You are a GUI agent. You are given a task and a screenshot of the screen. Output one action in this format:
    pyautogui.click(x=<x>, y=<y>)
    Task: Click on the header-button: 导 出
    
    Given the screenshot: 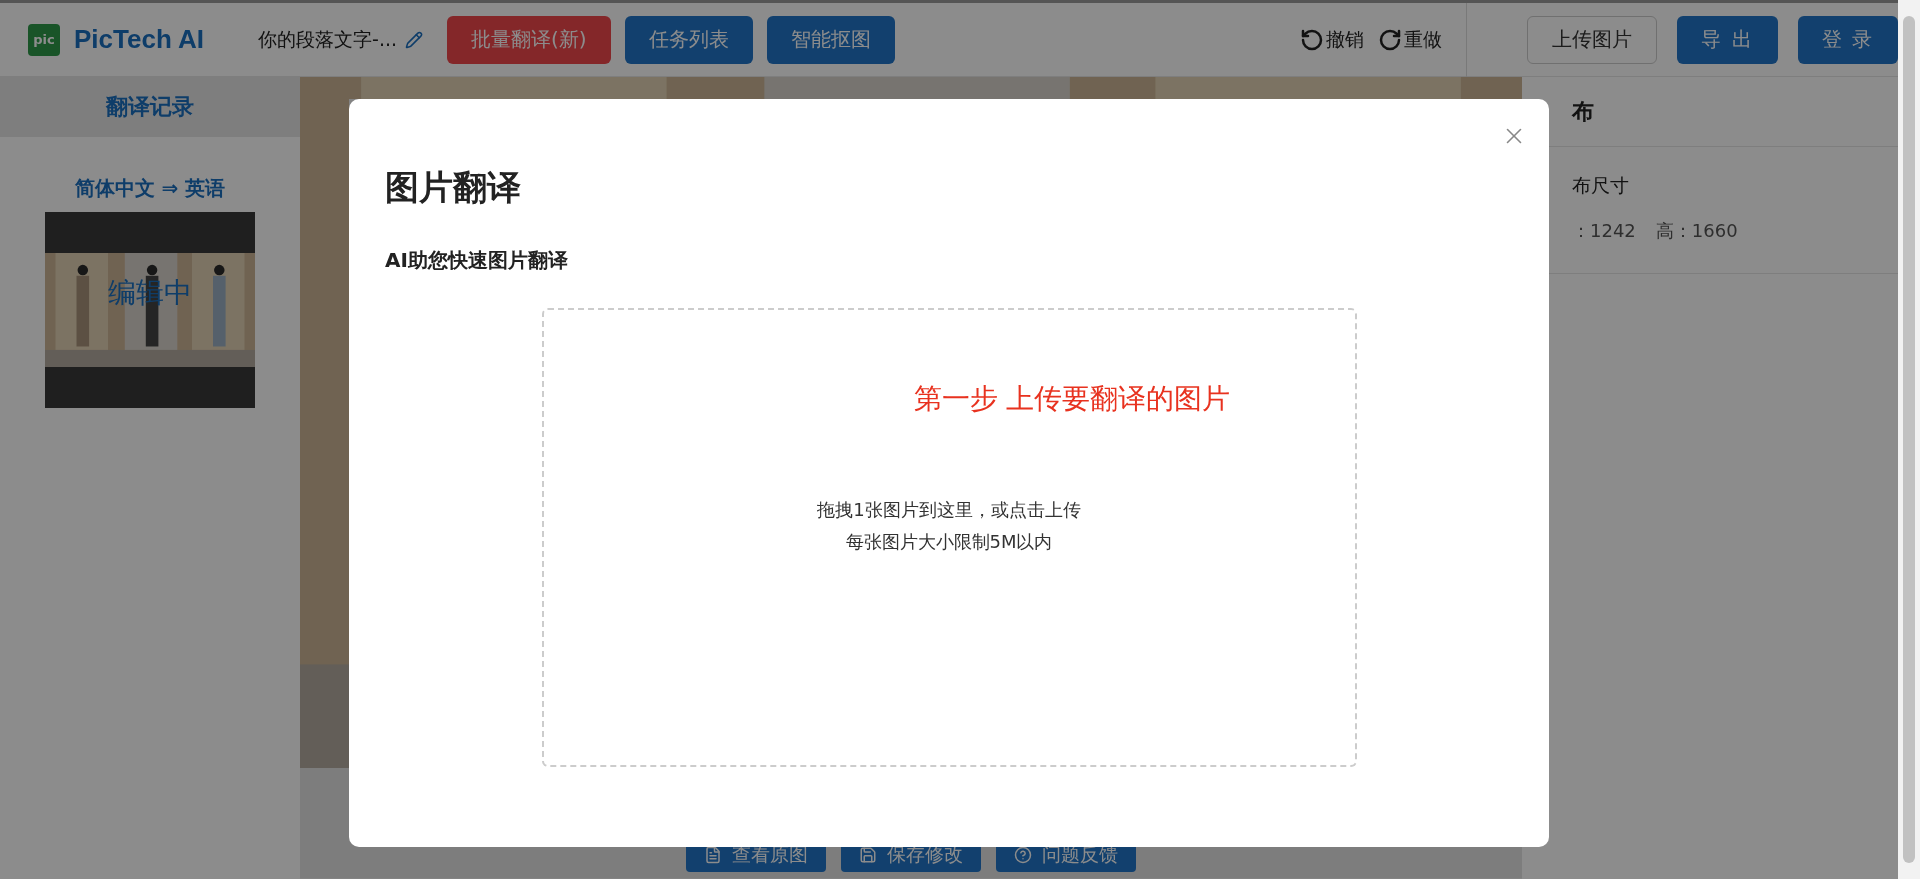 What is the action you would take?
    pyautogui.click(x=1727, y=39)
    